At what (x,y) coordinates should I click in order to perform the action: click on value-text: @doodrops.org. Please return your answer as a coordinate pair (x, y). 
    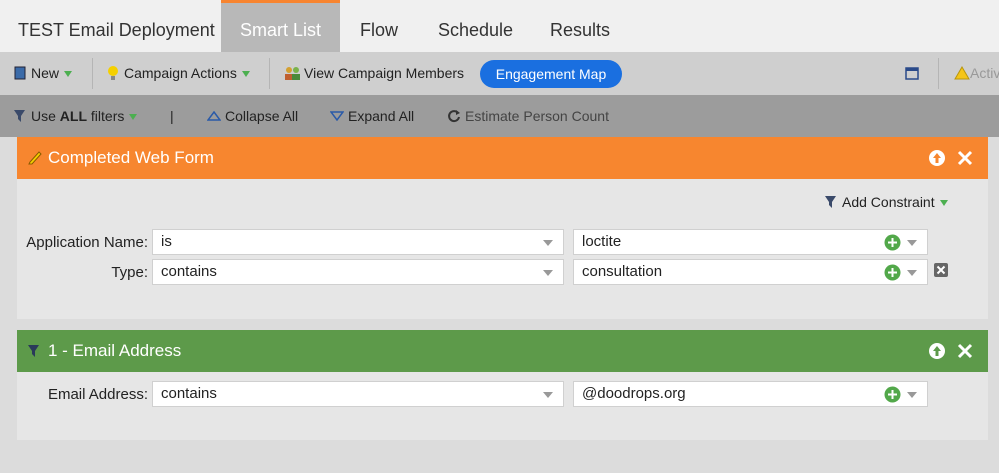
    Looking at the image, I should click on (634, 393).